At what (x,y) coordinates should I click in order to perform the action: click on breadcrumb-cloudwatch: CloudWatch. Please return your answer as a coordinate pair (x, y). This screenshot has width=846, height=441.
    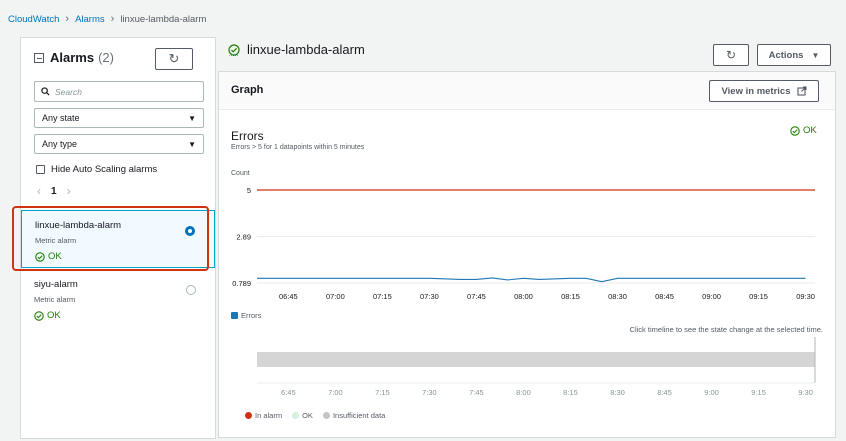
    Looking at the image, I should click on (33, 19).